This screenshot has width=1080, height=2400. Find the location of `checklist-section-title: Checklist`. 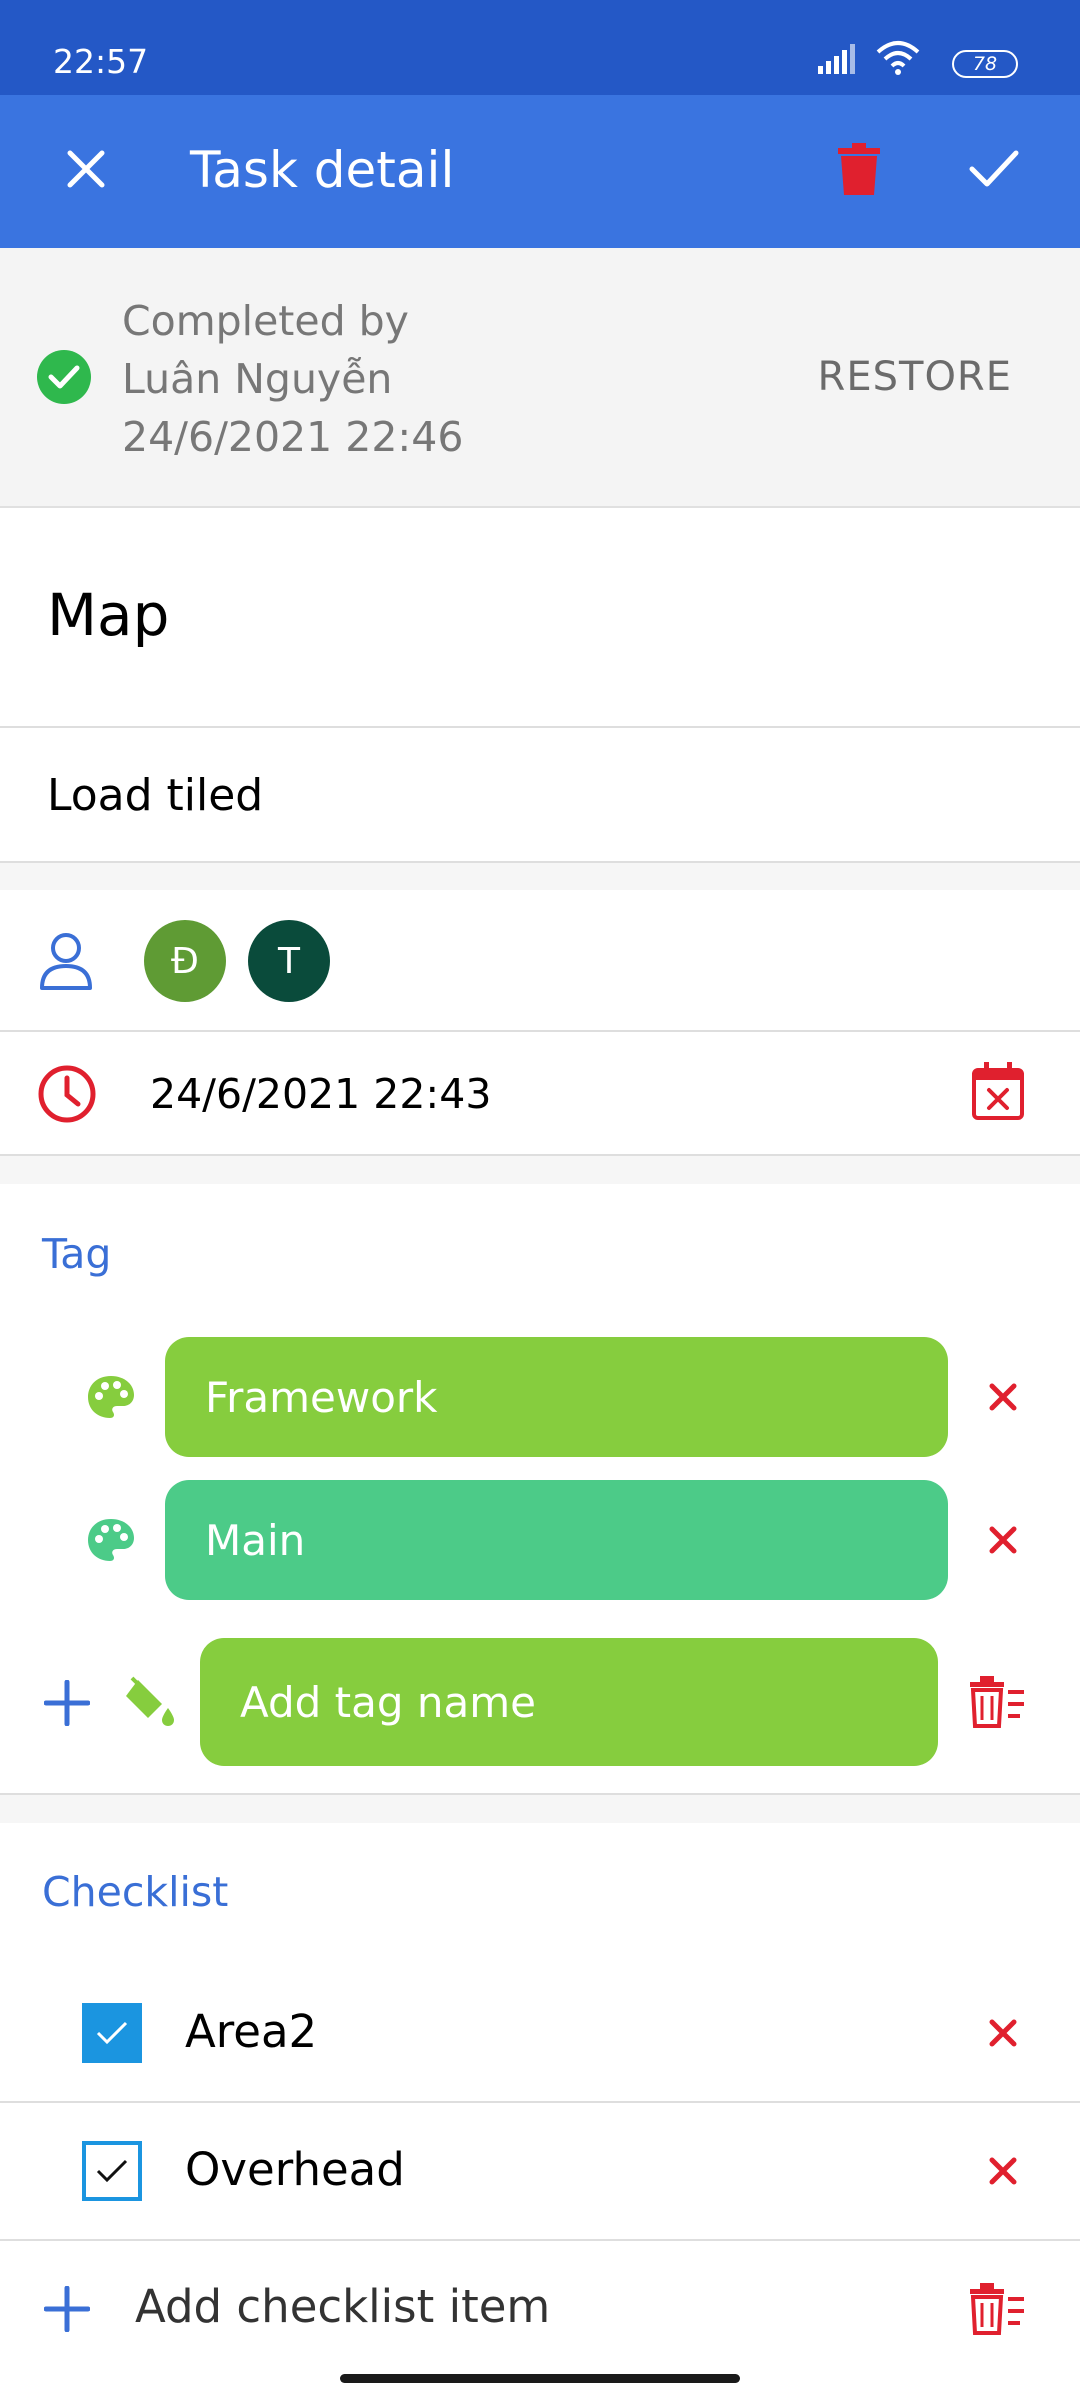

checklist-section-title: Checklist is located at coordinates (135, 1892).